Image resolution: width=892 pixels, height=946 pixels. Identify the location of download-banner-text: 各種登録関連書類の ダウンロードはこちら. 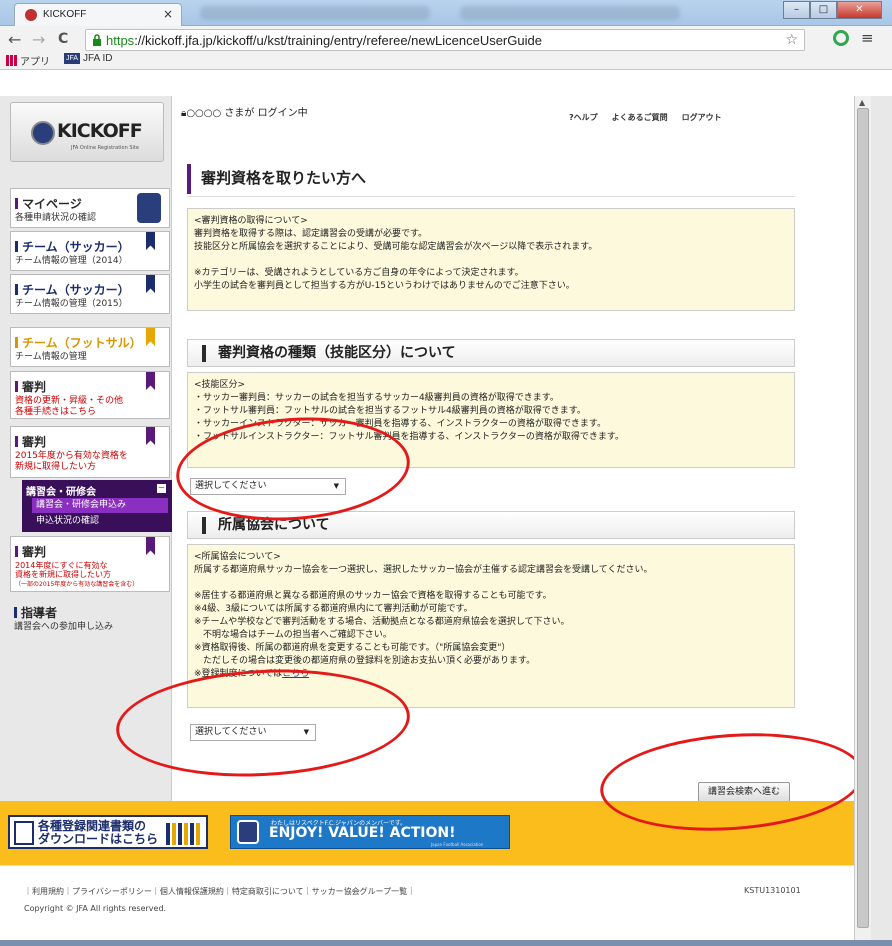
(98, 833).